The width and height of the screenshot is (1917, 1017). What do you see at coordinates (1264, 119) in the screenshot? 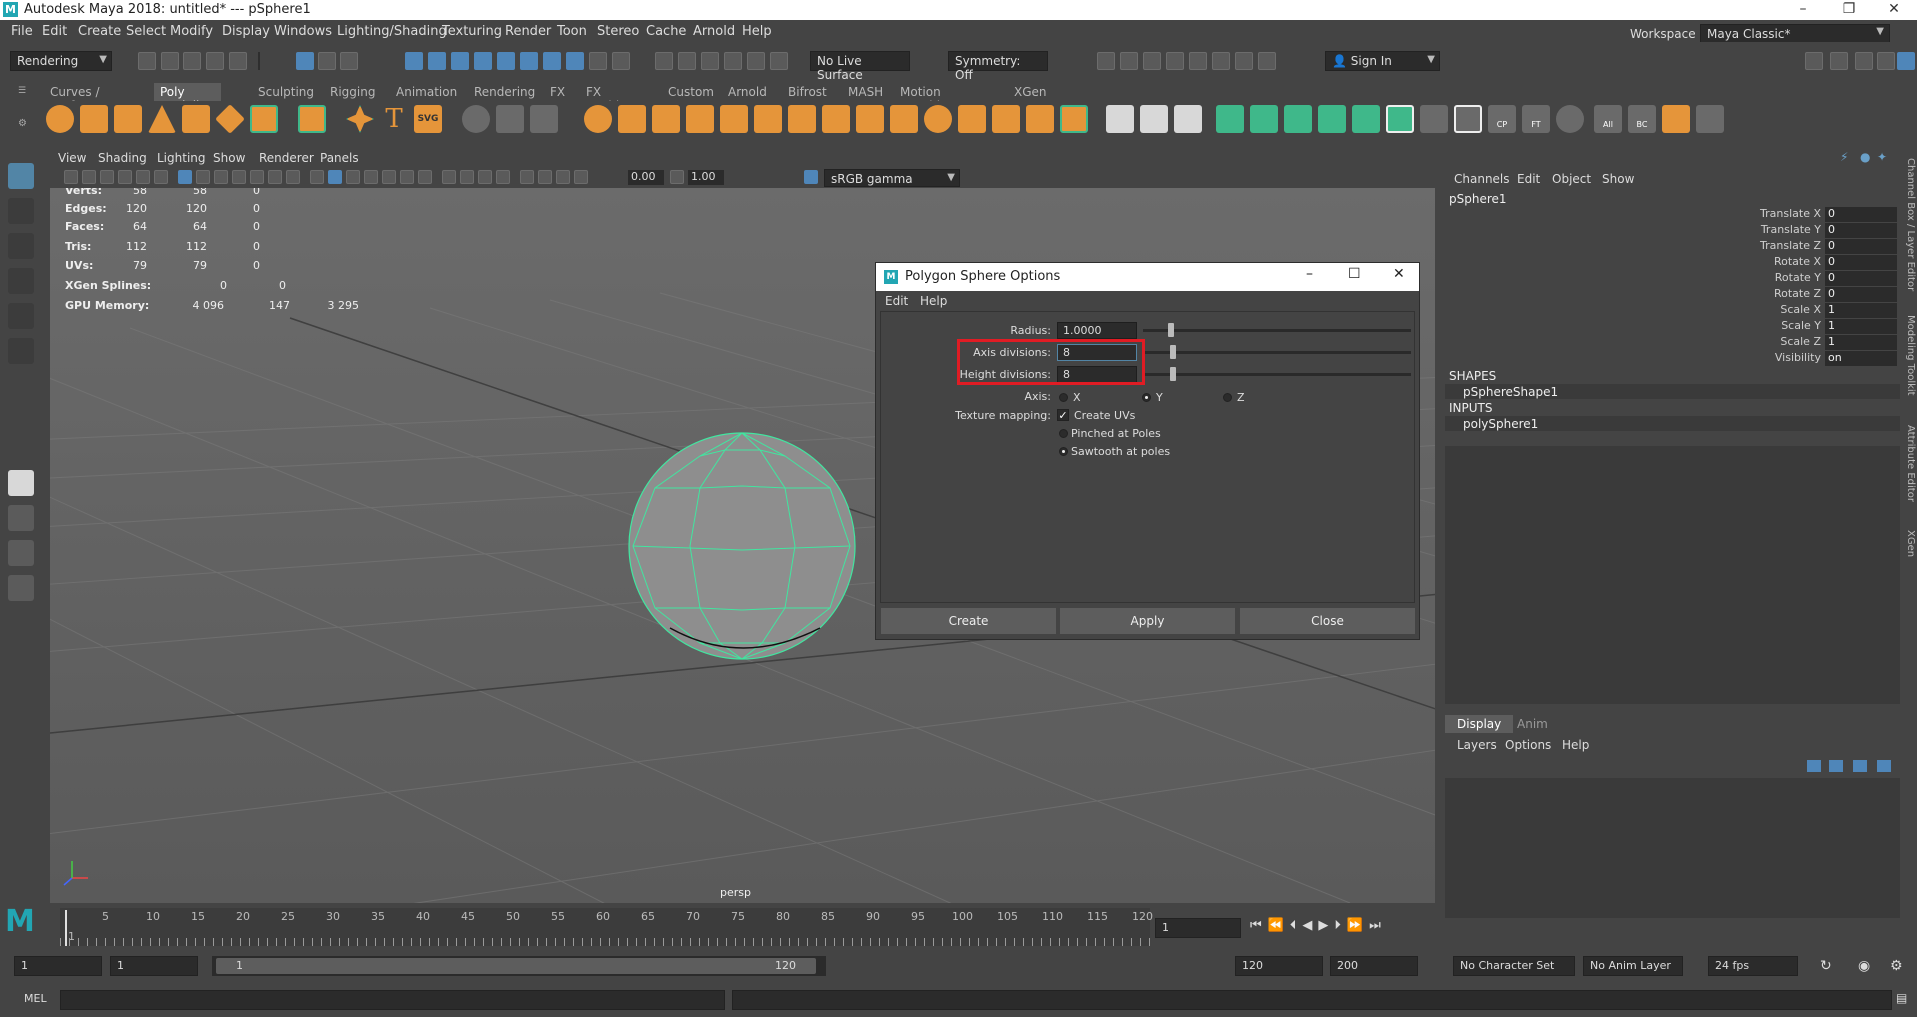
I see `uv-planar-icon` at bounding box center [1264, 119].